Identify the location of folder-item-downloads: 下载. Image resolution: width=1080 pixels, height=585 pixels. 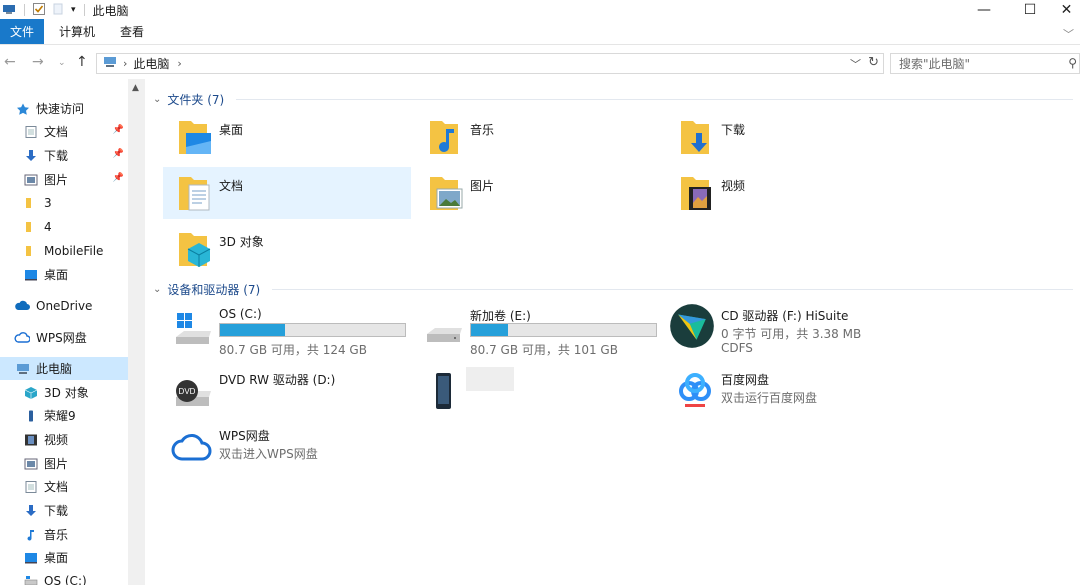
(789, 137).